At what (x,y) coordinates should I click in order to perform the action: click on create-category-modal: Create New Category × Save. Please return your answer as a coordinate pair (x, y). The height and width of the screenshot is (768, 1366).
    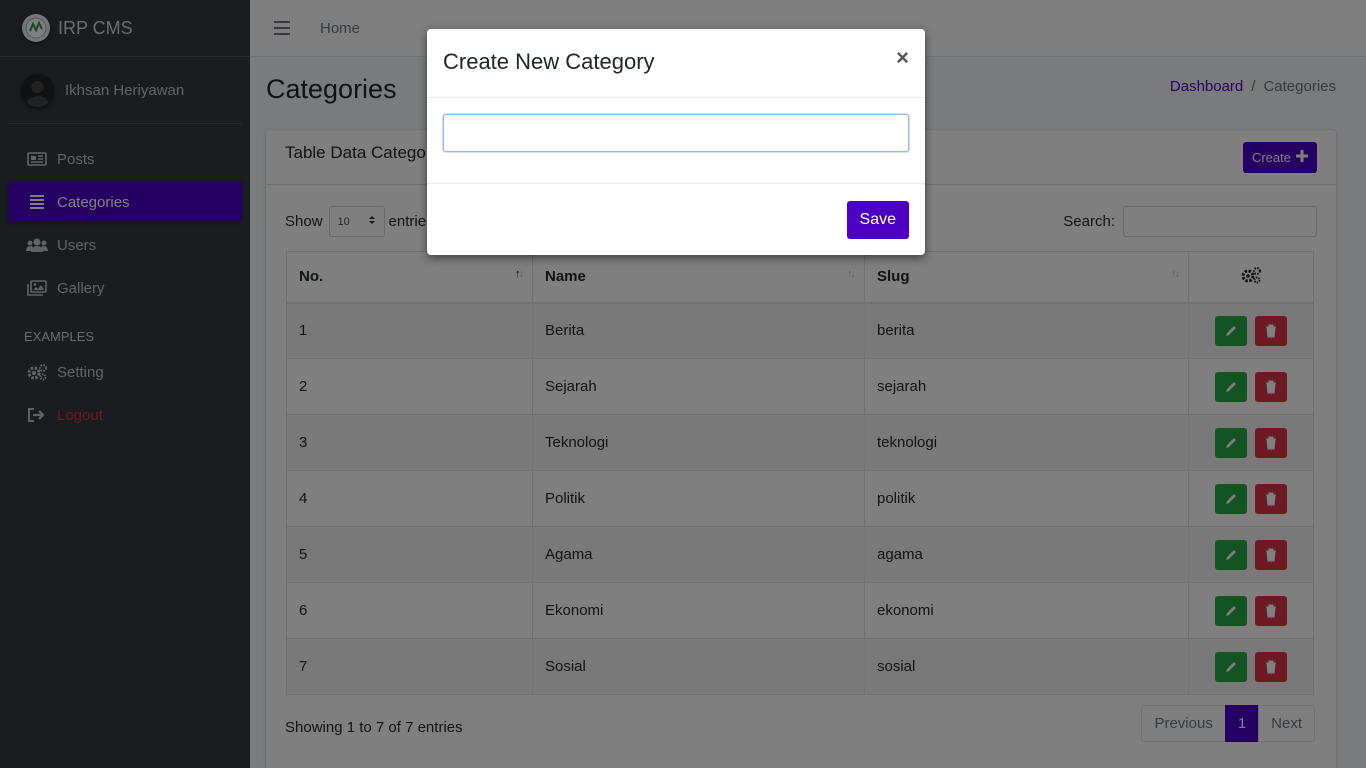
    Looking at the image, I should click on (676, 142).